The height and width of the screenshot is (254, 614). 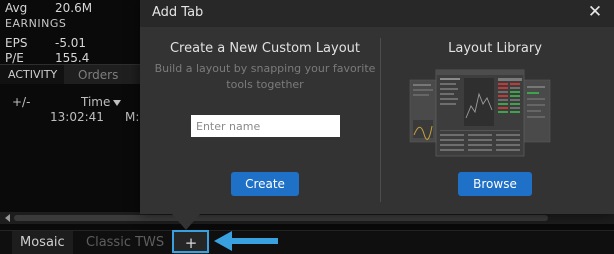 I want to click on quote-stats-panel: Avg 20.6M EARNINGS EPS -5.01 P/E 155.4, so click(x=70, y=32).